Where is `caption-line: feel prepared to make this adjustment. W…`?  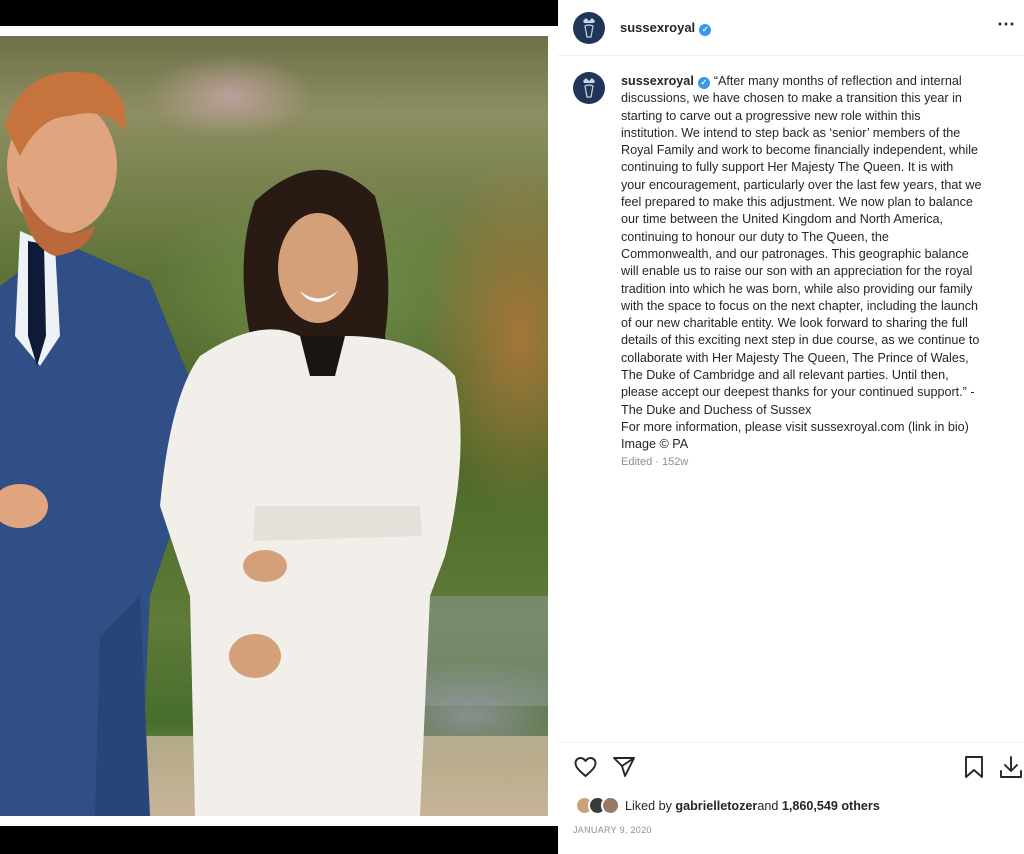
caption-line: feel prepared to make this adjustment. W… is located at coordinates (797, 202).